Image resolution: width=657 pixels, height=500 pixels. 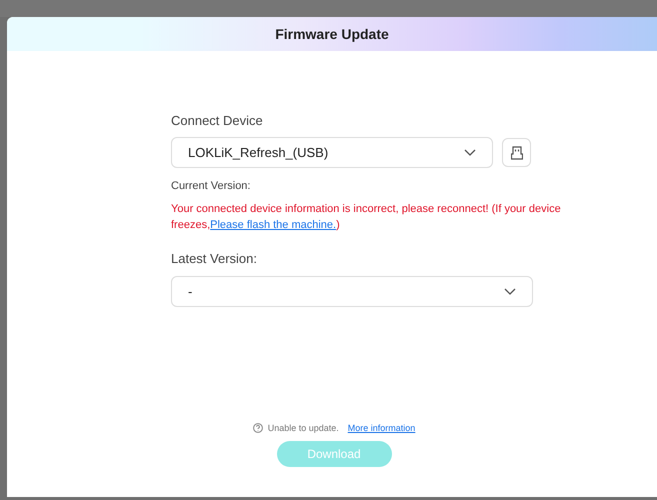 I want to click on device-button, so click(x=516, y=152).